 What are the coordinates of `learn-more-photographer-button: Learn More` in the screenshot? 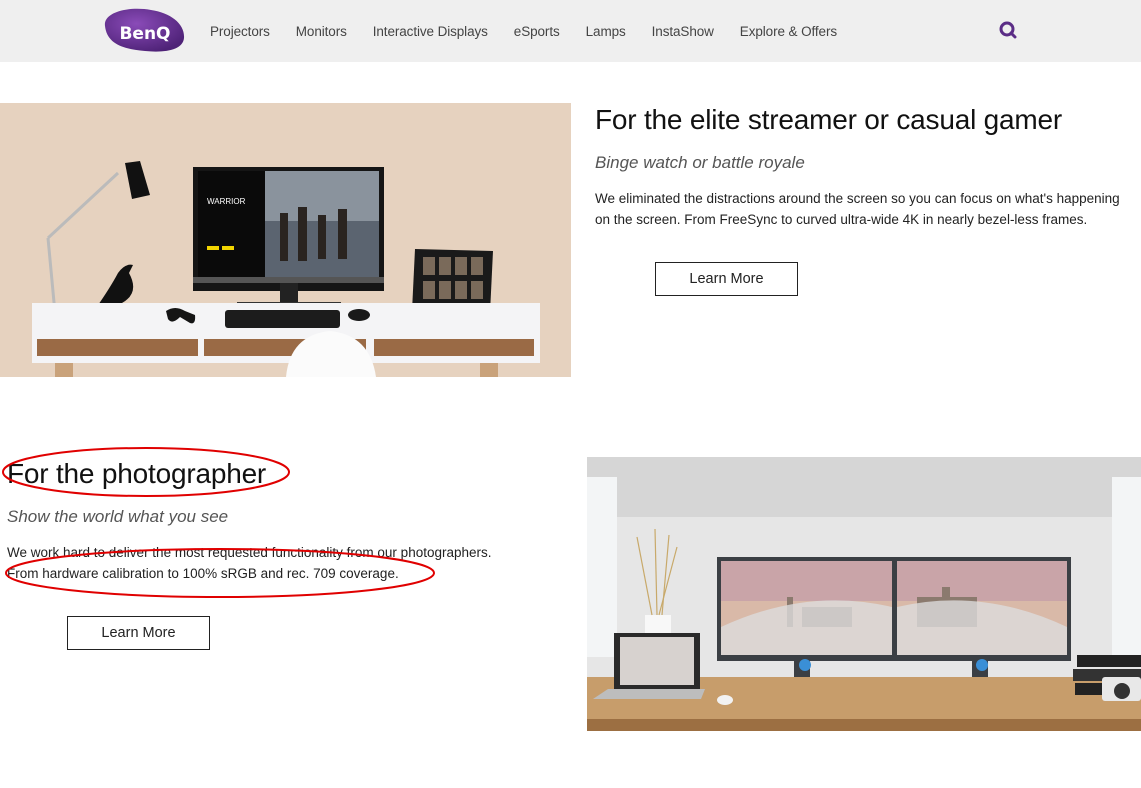 It's located at (138, 633).